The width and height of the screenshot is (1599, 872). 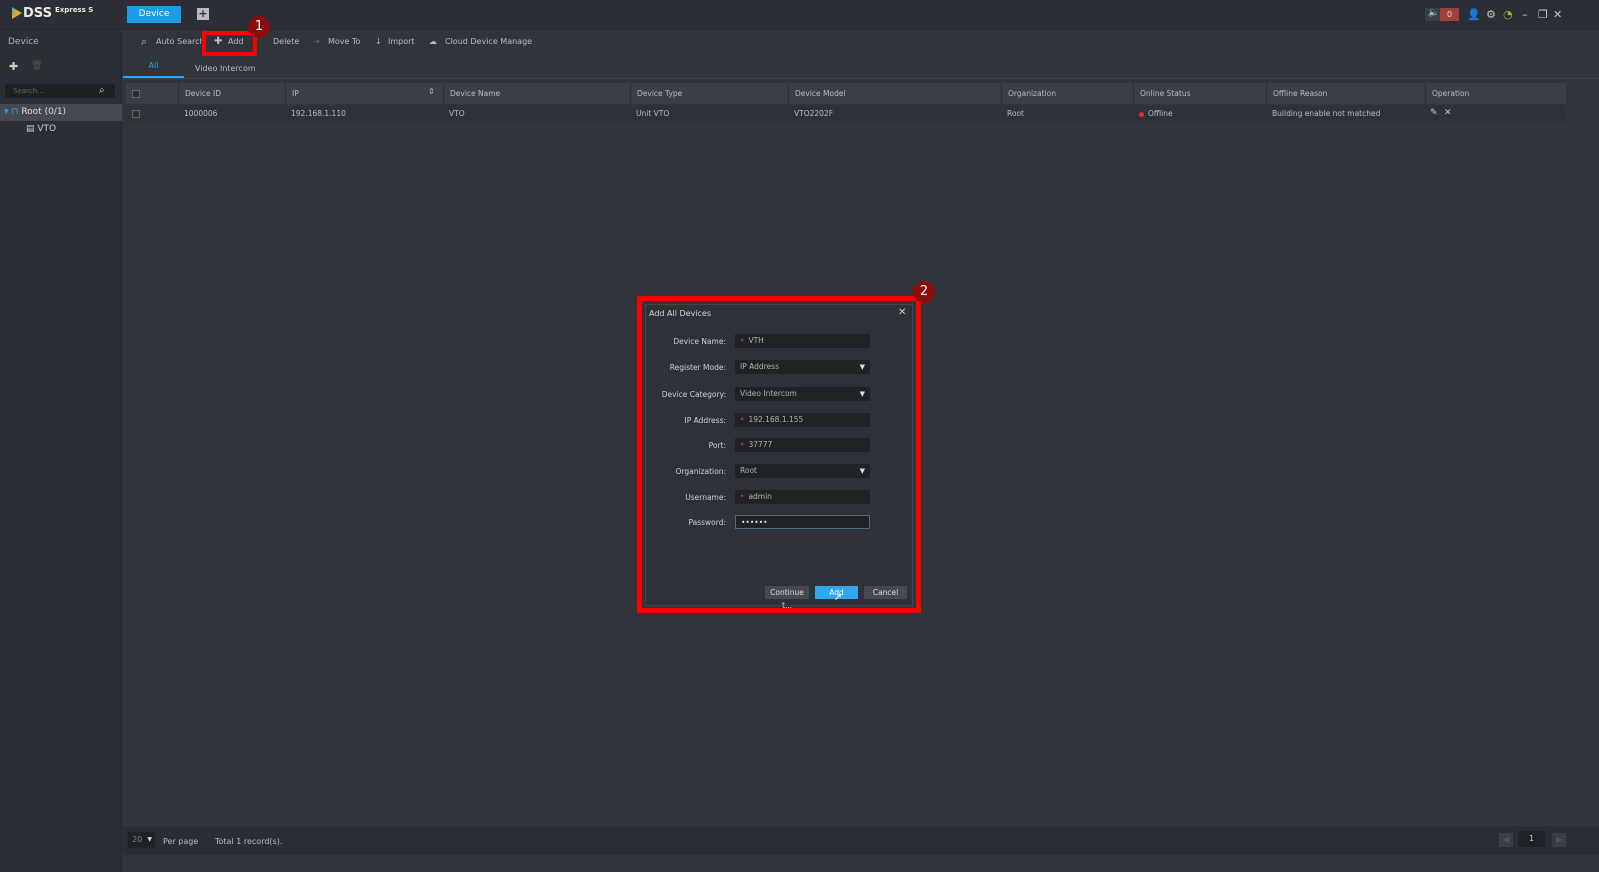 What do you see at coordinates (36, 66) in the screenshot?
I see `trash-icon: 🗑` at bounding box center [36, 66].